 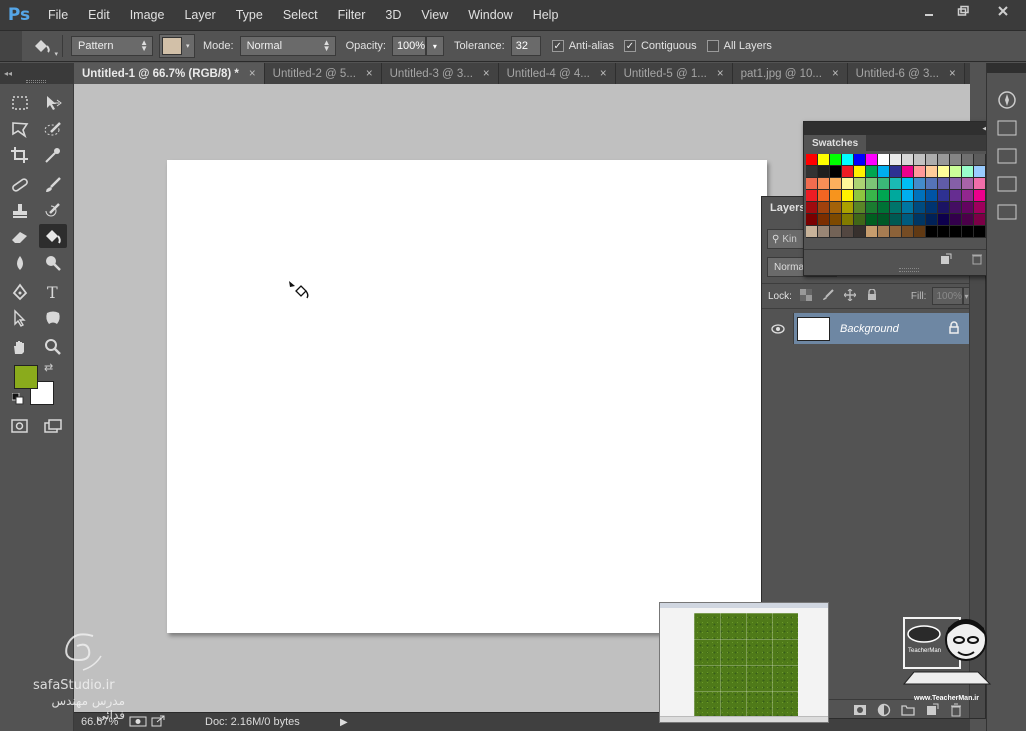 I want to click on marquee-tool, so click(x=20, y=103).